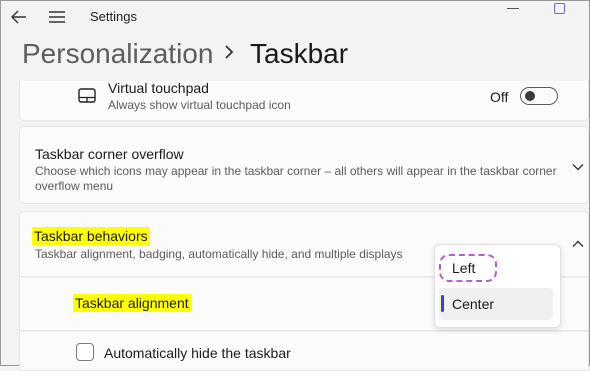 The width and height of the screenshot is (590, 371). What do you see at coordinates (199, 105) in the screenshot?
I see `virtual-touchpad-description: Always show virtual touchpad icon` at bounding box center [199, 105].